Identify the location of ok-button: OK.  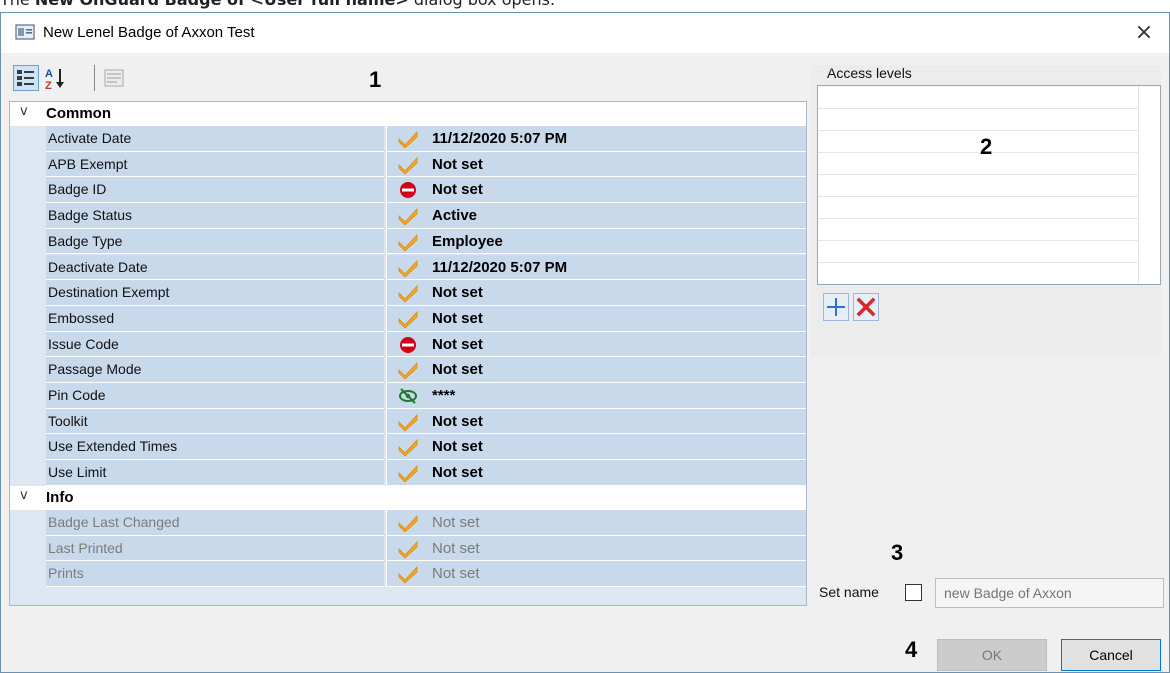
(992, 655).